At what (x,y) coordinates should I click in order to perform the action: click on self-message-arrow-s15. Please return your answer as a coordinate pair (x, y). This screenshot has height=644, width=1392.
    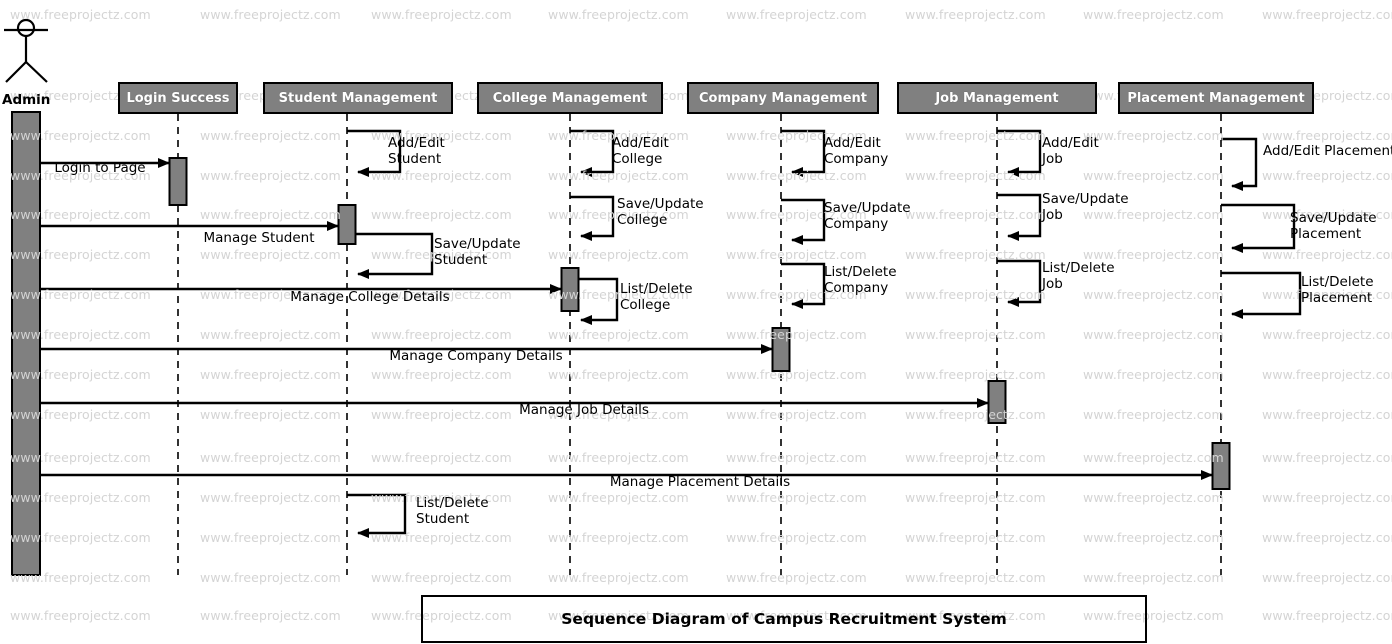
    Looking at the image, I should click on (1261, 295).